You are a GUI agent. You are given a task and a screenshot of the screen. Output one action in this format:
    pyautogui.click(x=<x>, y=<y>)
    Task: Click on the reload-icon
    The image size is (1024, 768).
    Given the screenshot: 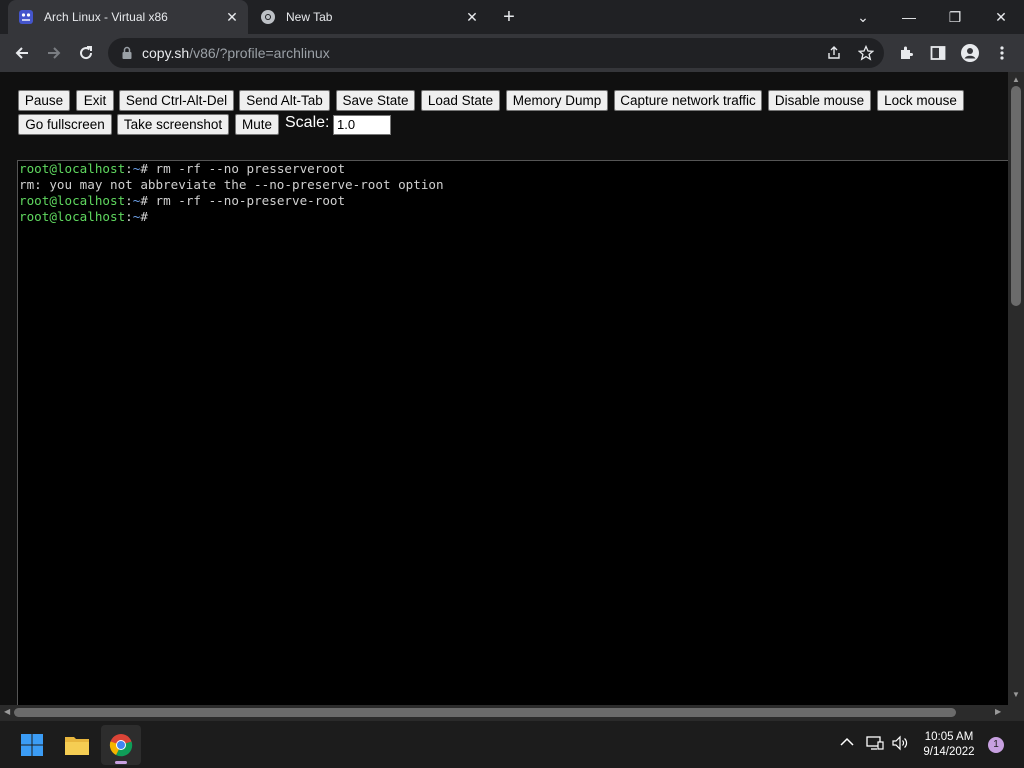 What is the action you would take?
    pyautogui.click(x=86, y=53)
    